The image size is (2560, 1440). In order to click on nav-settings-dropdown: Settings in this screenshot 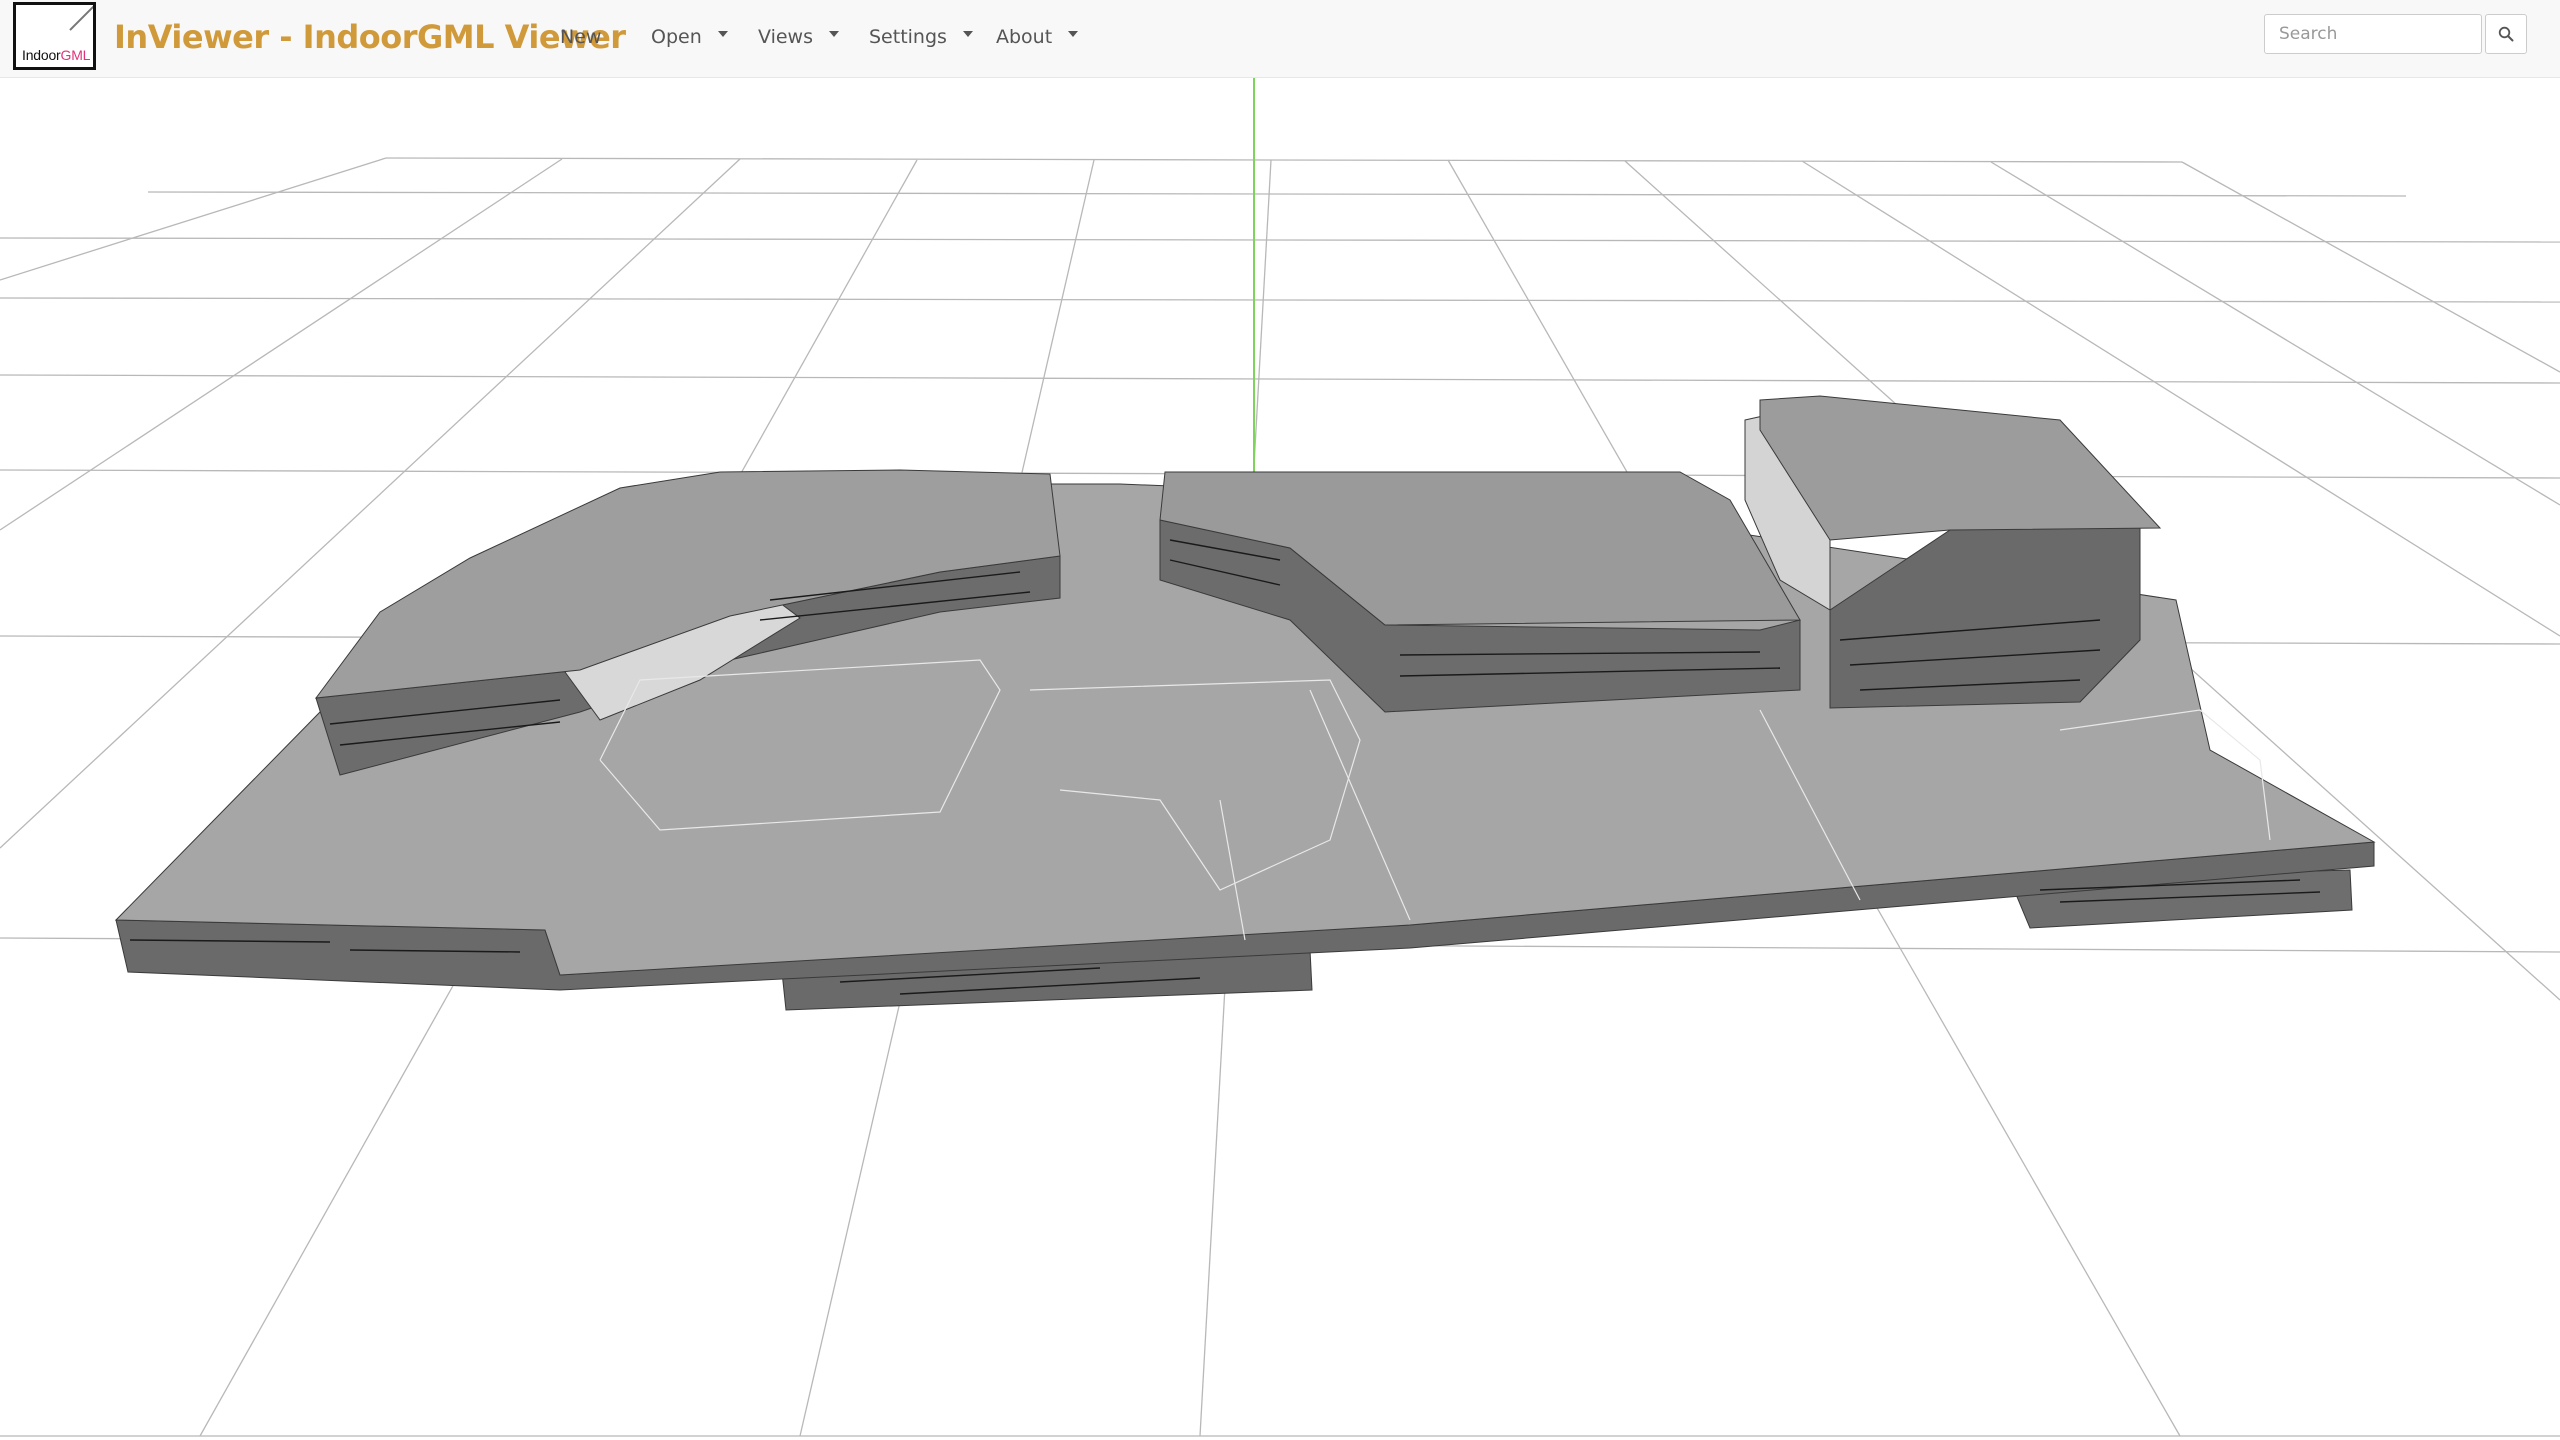, I will do `click(921, 37)`.